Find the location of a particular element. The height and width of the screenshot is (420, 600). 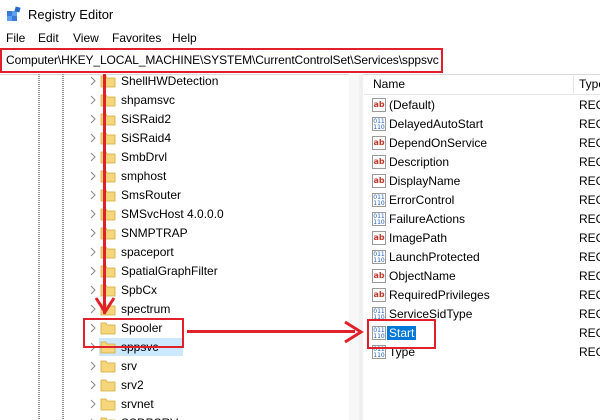

menu-help: Help is located at coordinates (184, 38).